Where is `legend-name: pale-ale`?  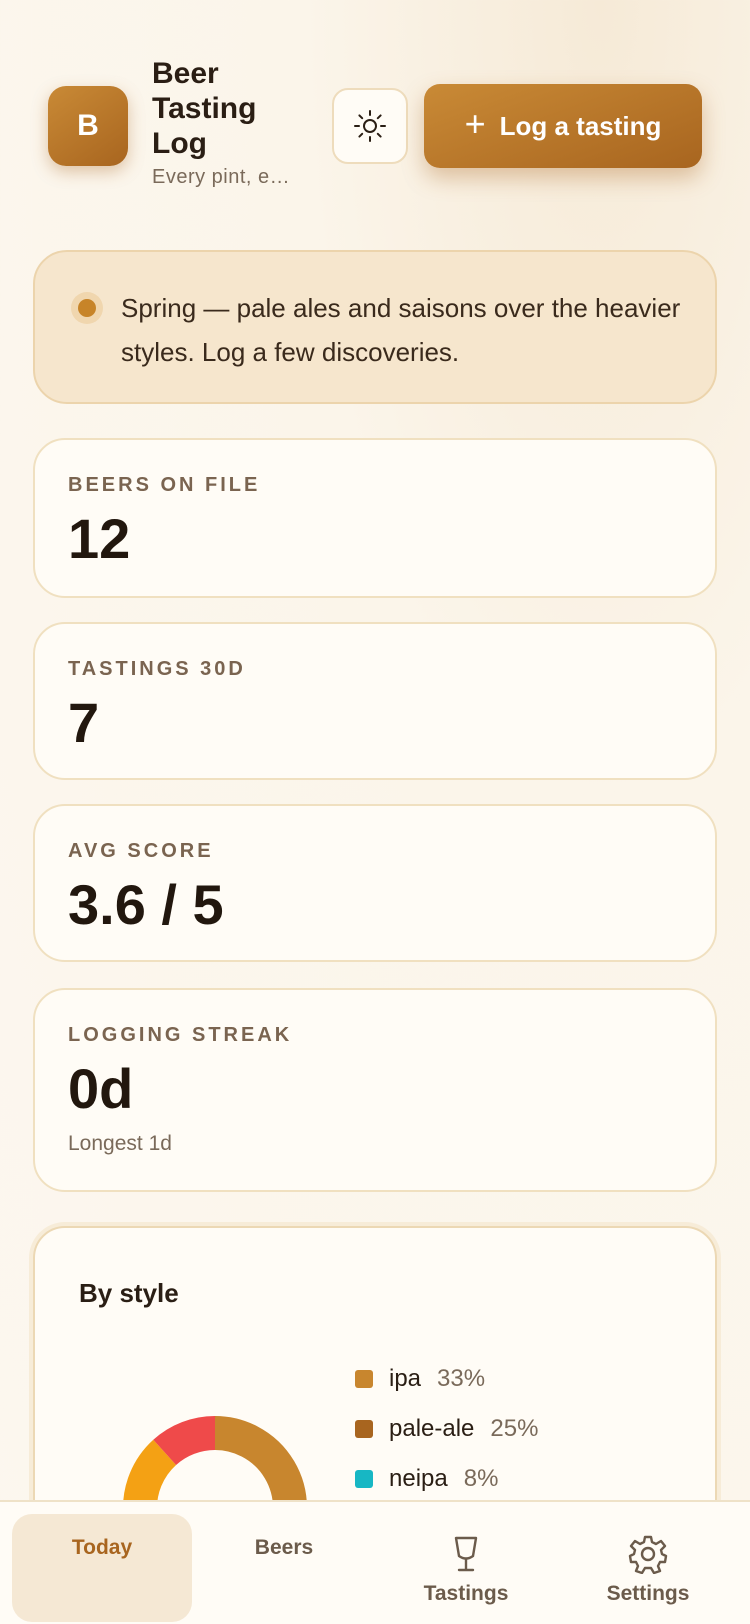
legend-name: pale-ale is located at coordinates (432, 1428).